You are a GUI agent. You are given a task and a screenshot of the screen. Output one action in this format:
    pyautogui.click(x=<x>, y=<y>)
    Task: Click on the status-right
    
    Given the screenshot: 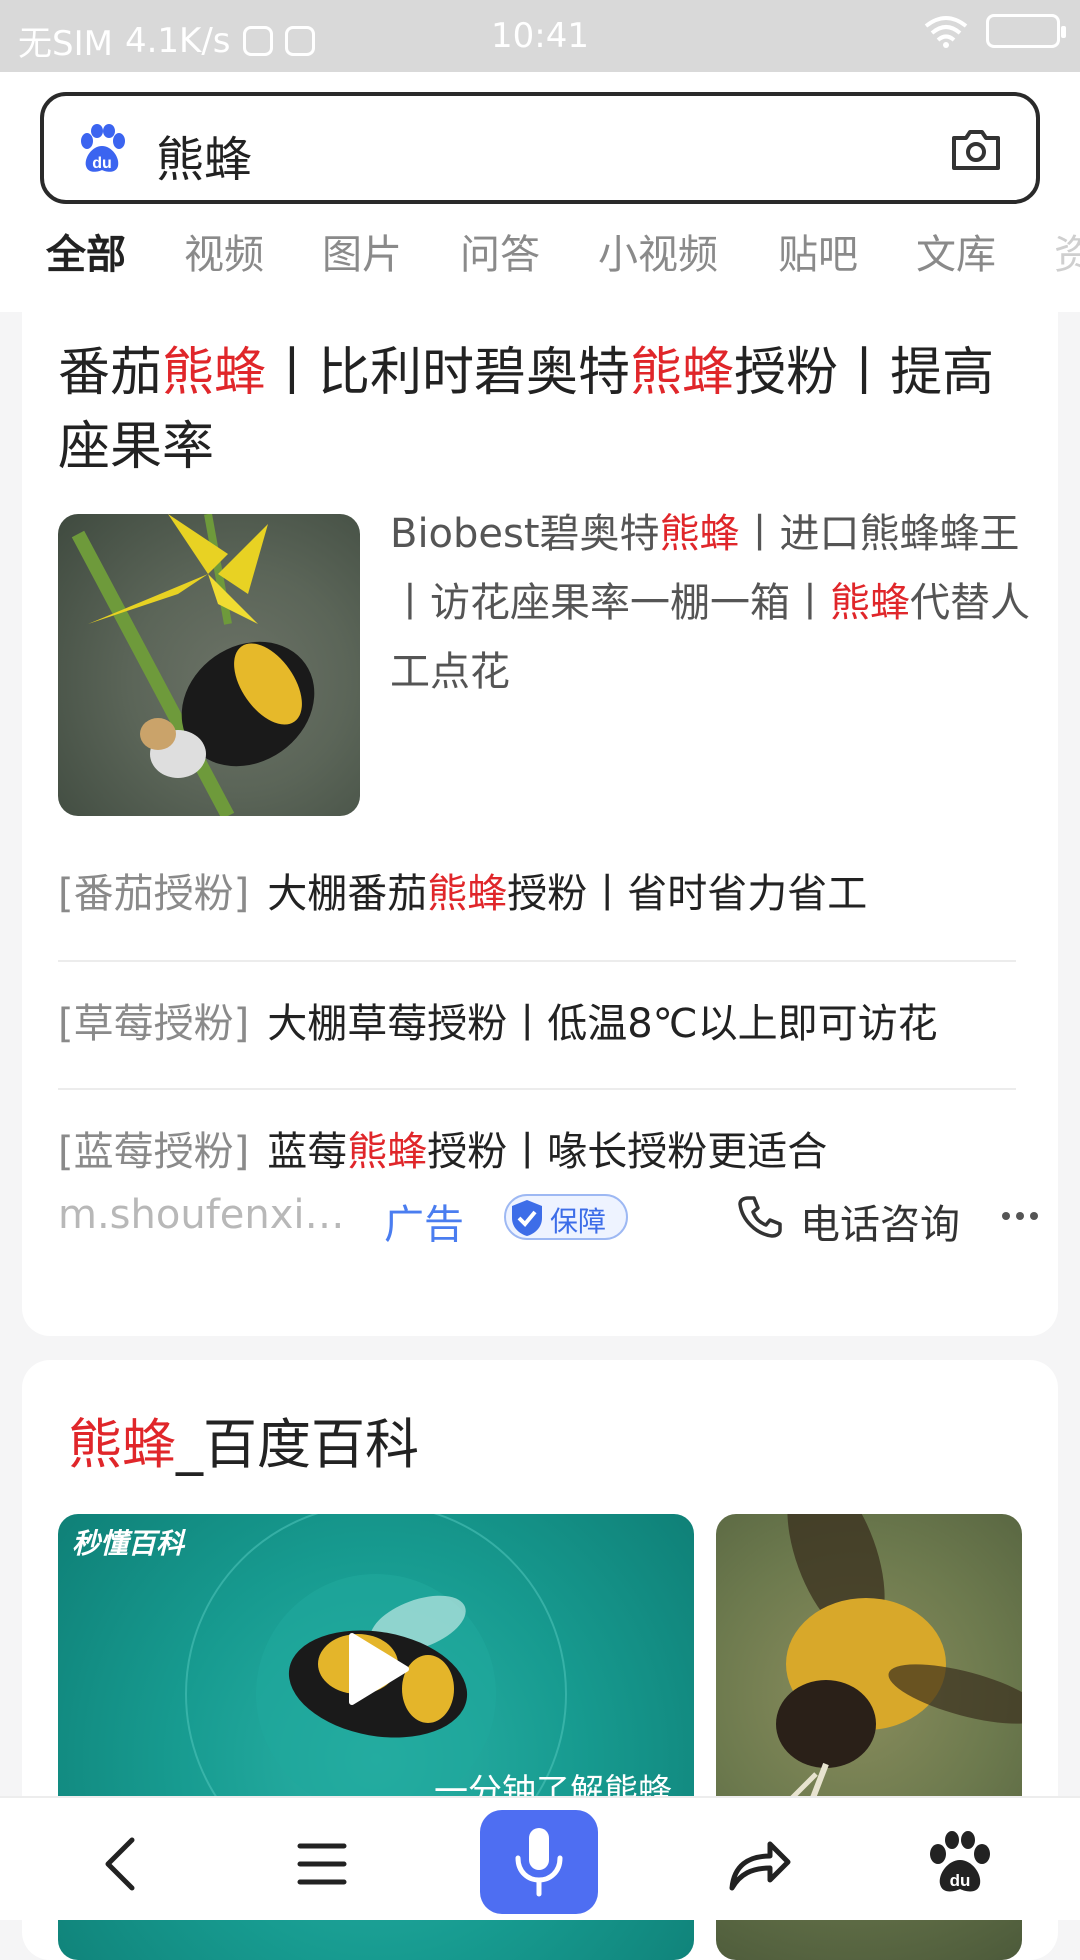 What is the action you would take?
    pyautogui.click(x=995, y=31)
    